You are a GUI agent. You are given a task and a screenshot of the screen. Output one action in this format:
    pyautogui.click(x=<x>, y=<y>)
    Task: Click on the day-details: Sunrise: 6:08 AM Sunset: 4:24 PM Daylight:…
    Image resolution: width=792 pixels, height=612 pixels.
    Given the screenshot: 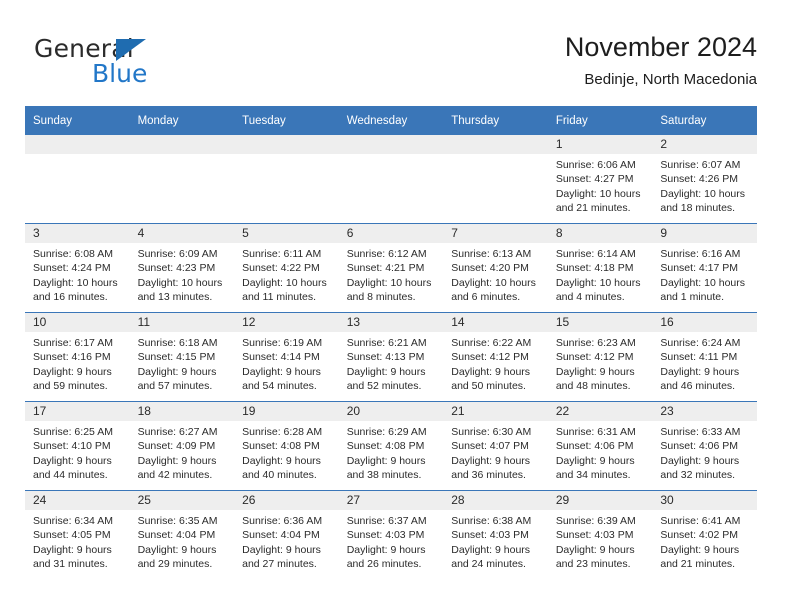 What is the action you would take?
    pyautogui.click(x=77, y=273)
    